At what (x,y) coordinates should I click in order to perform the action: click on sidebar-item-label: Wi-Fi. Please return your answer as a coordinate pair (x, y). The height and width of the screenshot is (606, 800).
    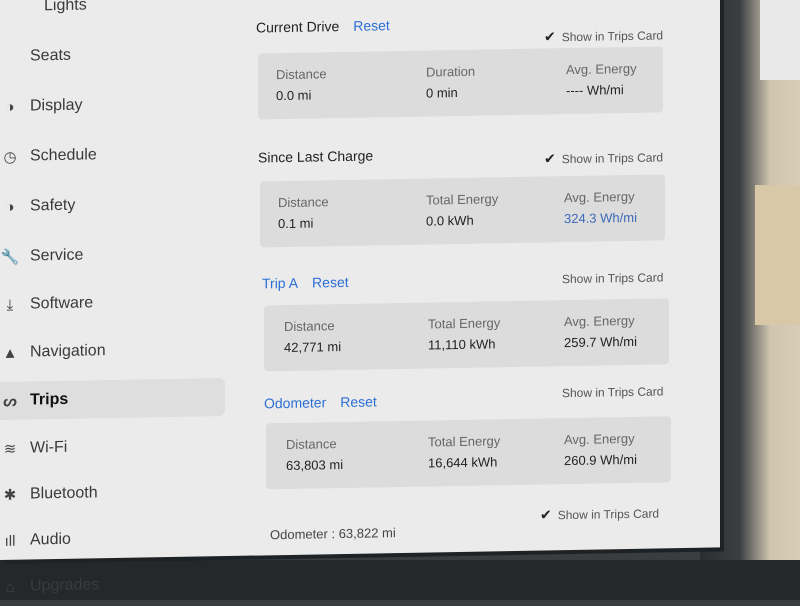
    Looking at the image, I should click on (48, 448).